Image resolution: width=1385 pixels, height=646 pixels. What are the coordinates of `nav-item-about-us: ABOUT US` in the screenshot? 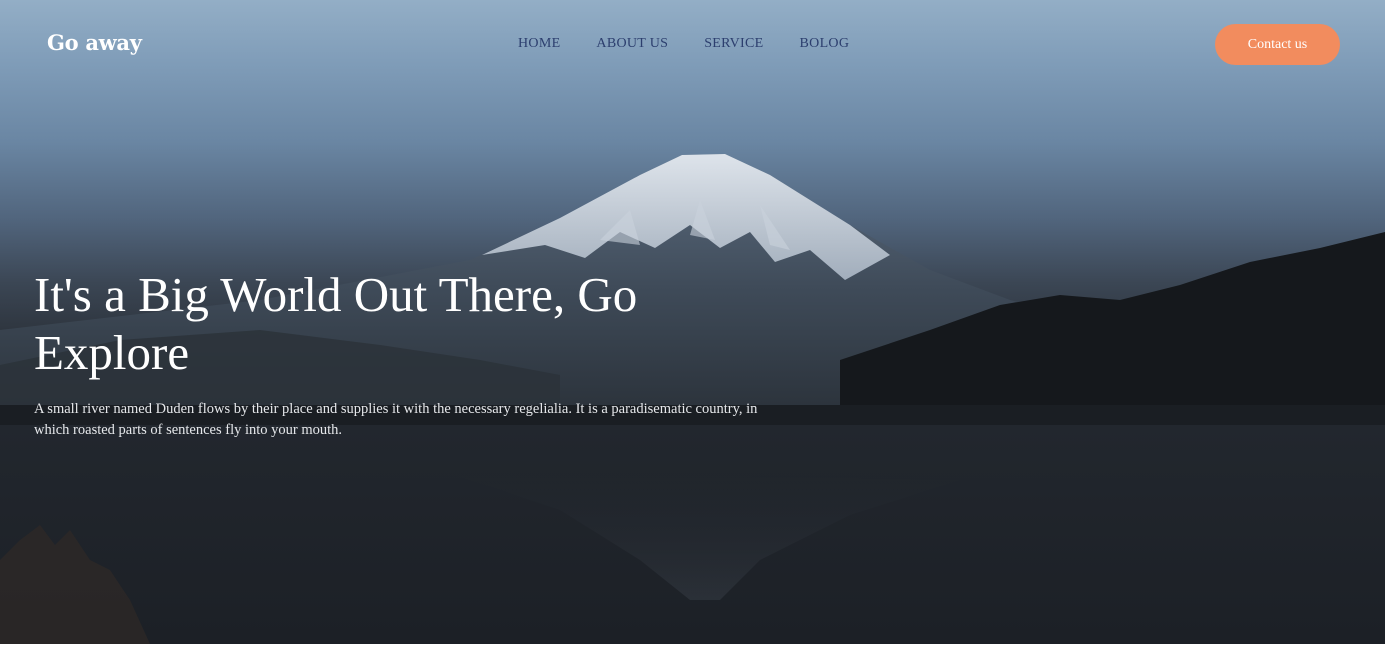 It's located at (632, 44).